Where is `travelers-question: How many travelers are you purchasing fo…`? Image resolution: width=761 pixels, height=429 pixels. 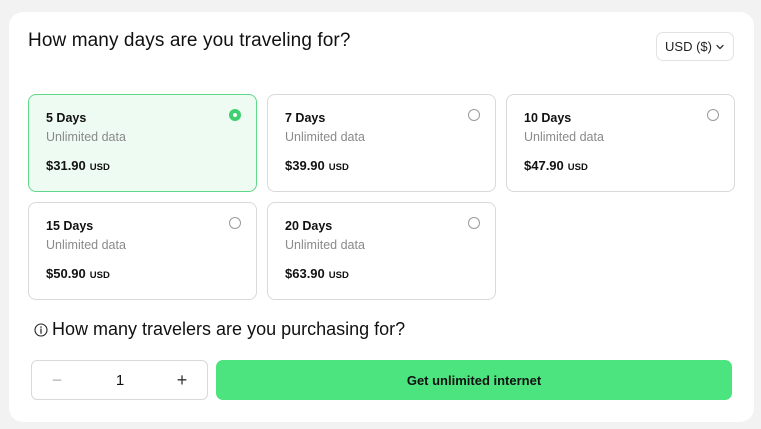 travelers-question: How many travelers are you purchasing fo… is located at coordinates (219, 329).